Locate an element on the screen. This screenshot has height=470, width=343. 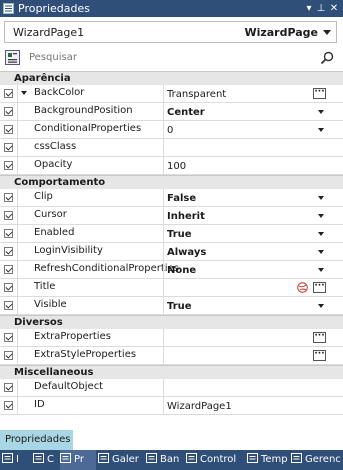
bottom-tab: Control is located at coordinates (215, 460).